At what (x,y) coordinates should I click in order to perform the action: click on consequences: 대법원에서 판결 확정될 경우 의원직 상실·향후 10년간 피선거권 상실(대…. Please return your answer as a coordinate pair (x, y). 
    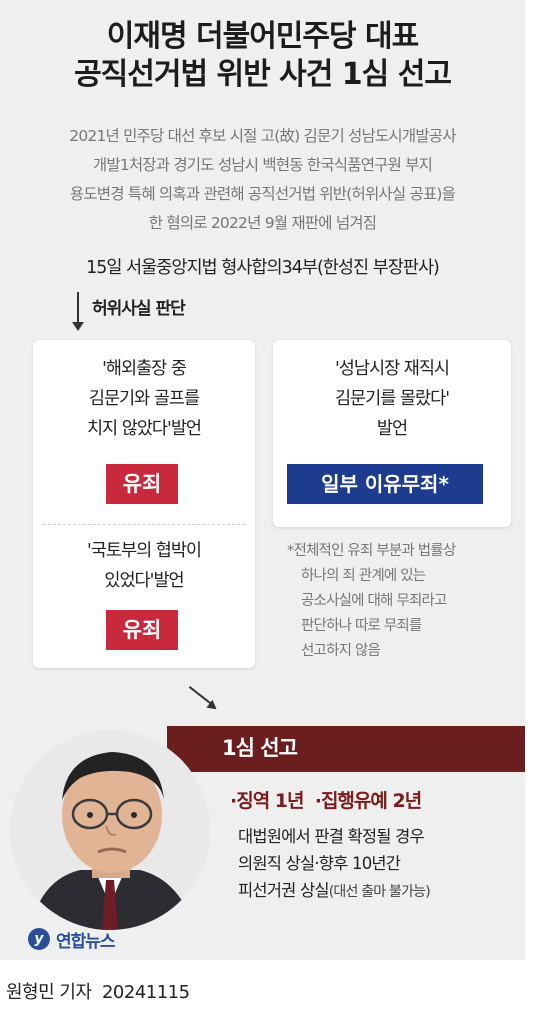
    Looking at the image, I should click on (334, 864).